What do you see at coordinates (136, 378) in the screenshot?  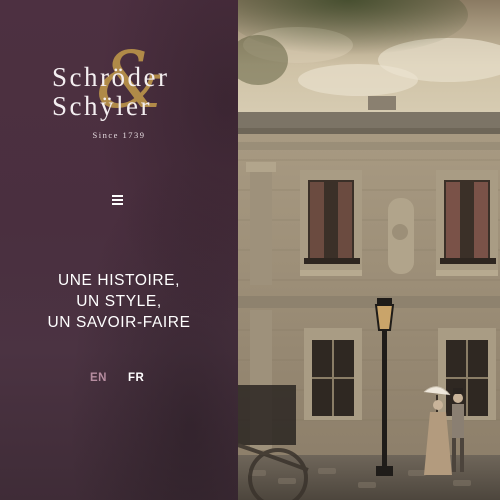 I see `language-fr-link: FR` at bounding box center [136, 378].